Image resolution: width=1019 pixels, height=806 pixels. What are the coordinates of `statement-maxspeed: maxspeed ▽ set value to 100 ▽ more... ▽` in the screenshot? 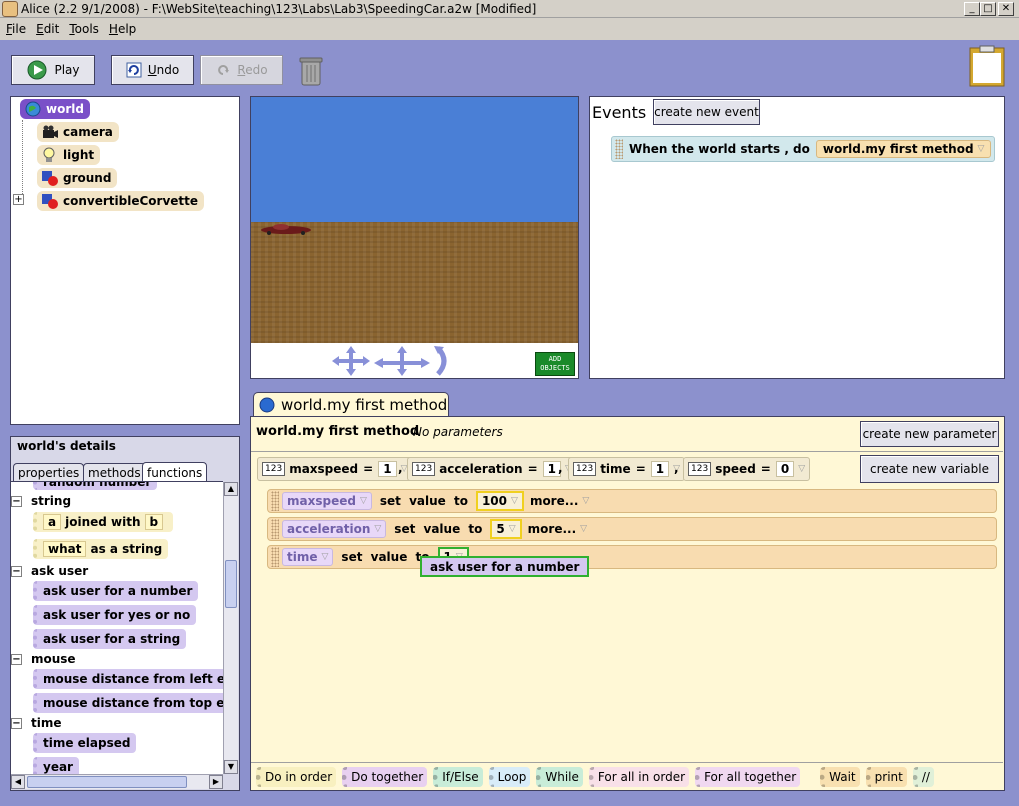 It's located at (632, 501).